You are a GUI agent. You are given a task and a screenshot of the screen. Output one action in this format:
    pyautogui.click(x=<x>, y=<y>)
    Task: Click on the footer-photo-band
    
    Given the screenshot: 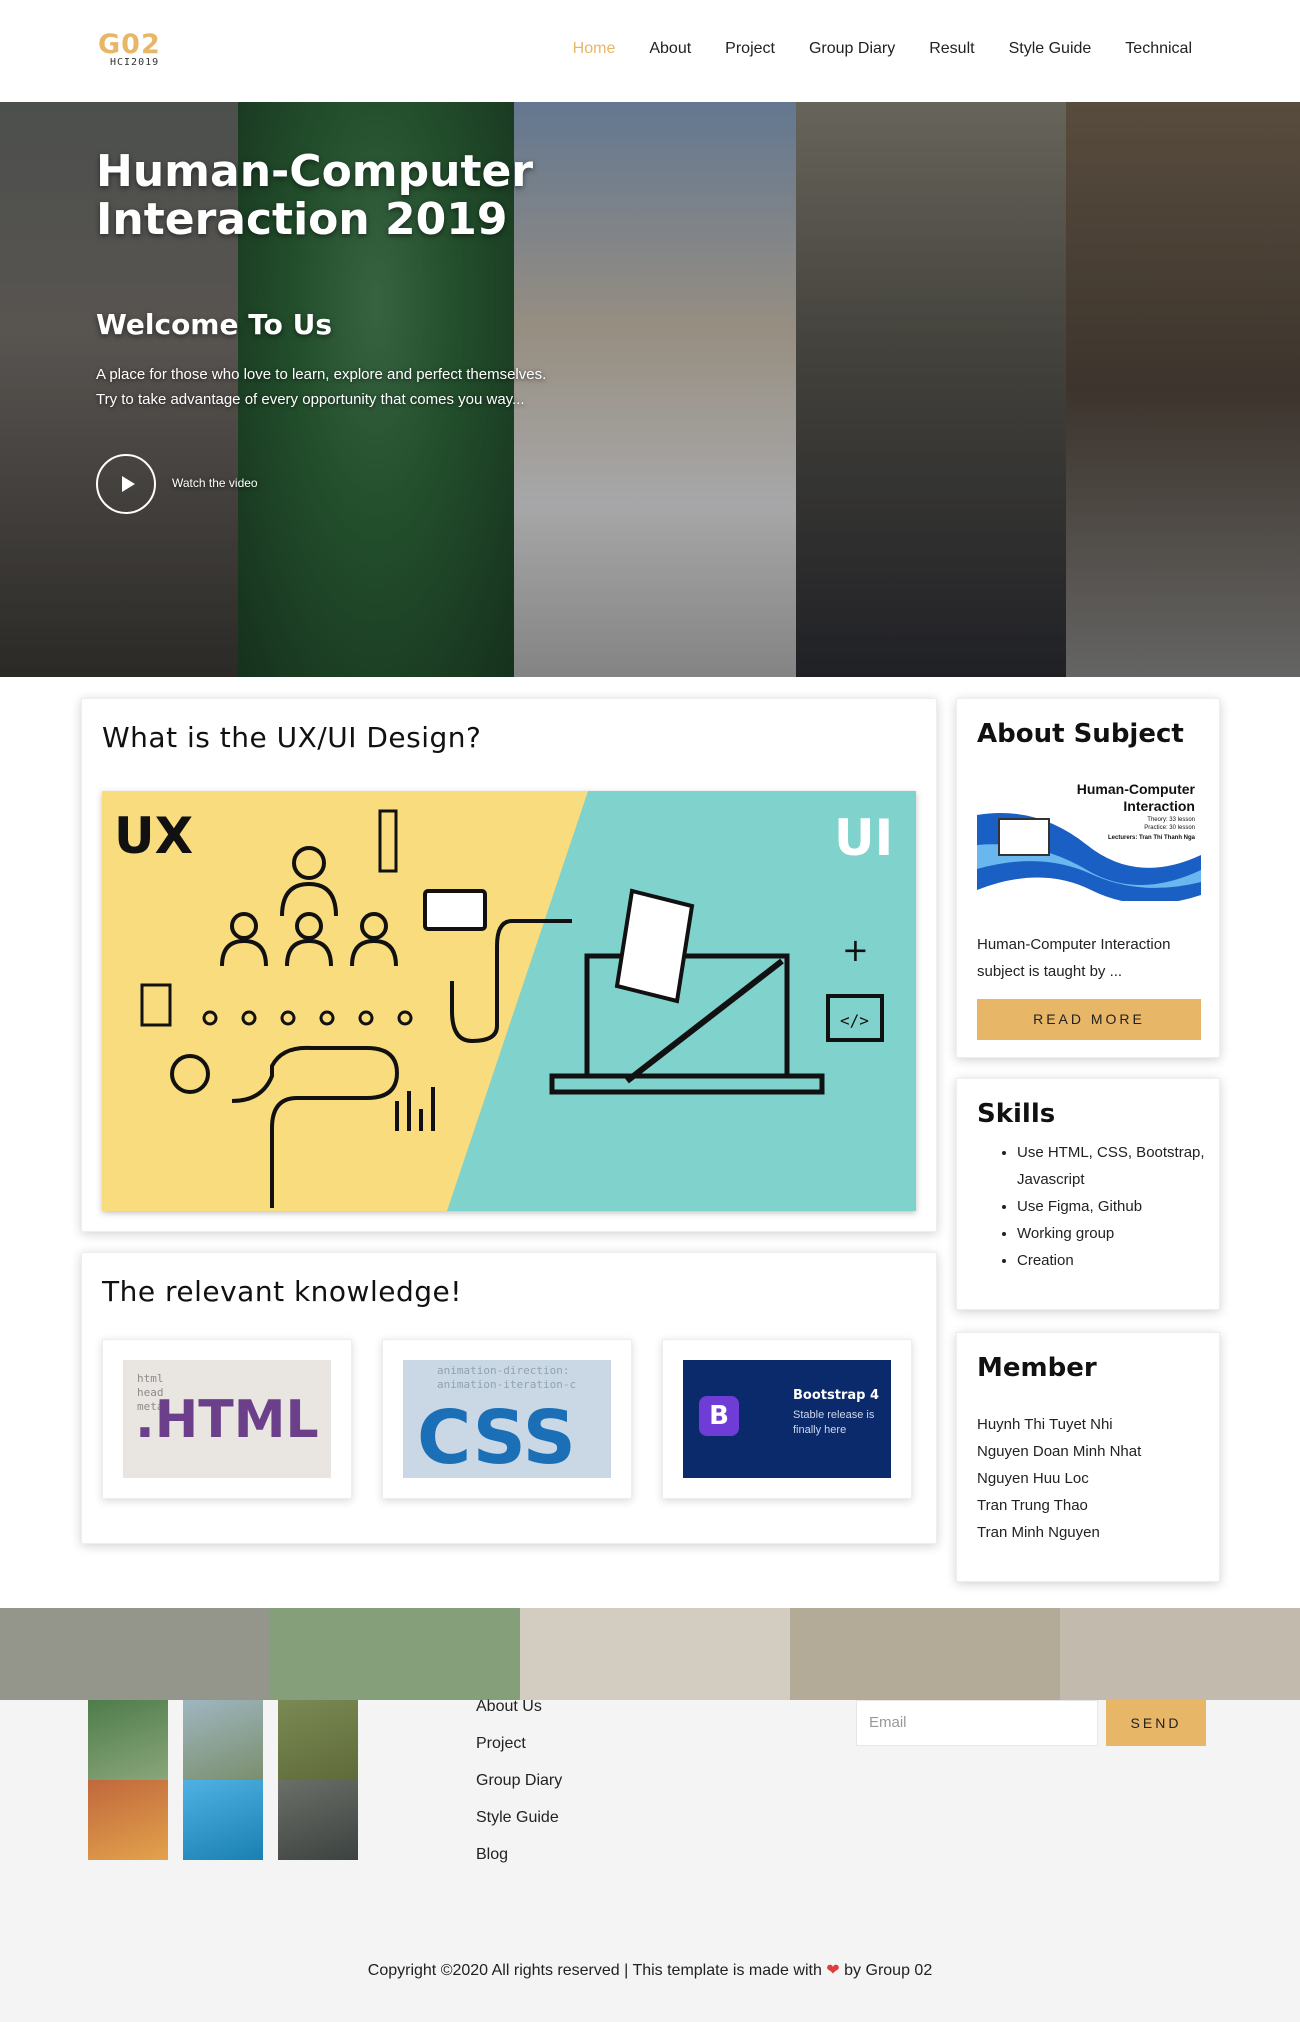 What is the action you would take?
    pyautogui.click(x=650, y=1654)
    